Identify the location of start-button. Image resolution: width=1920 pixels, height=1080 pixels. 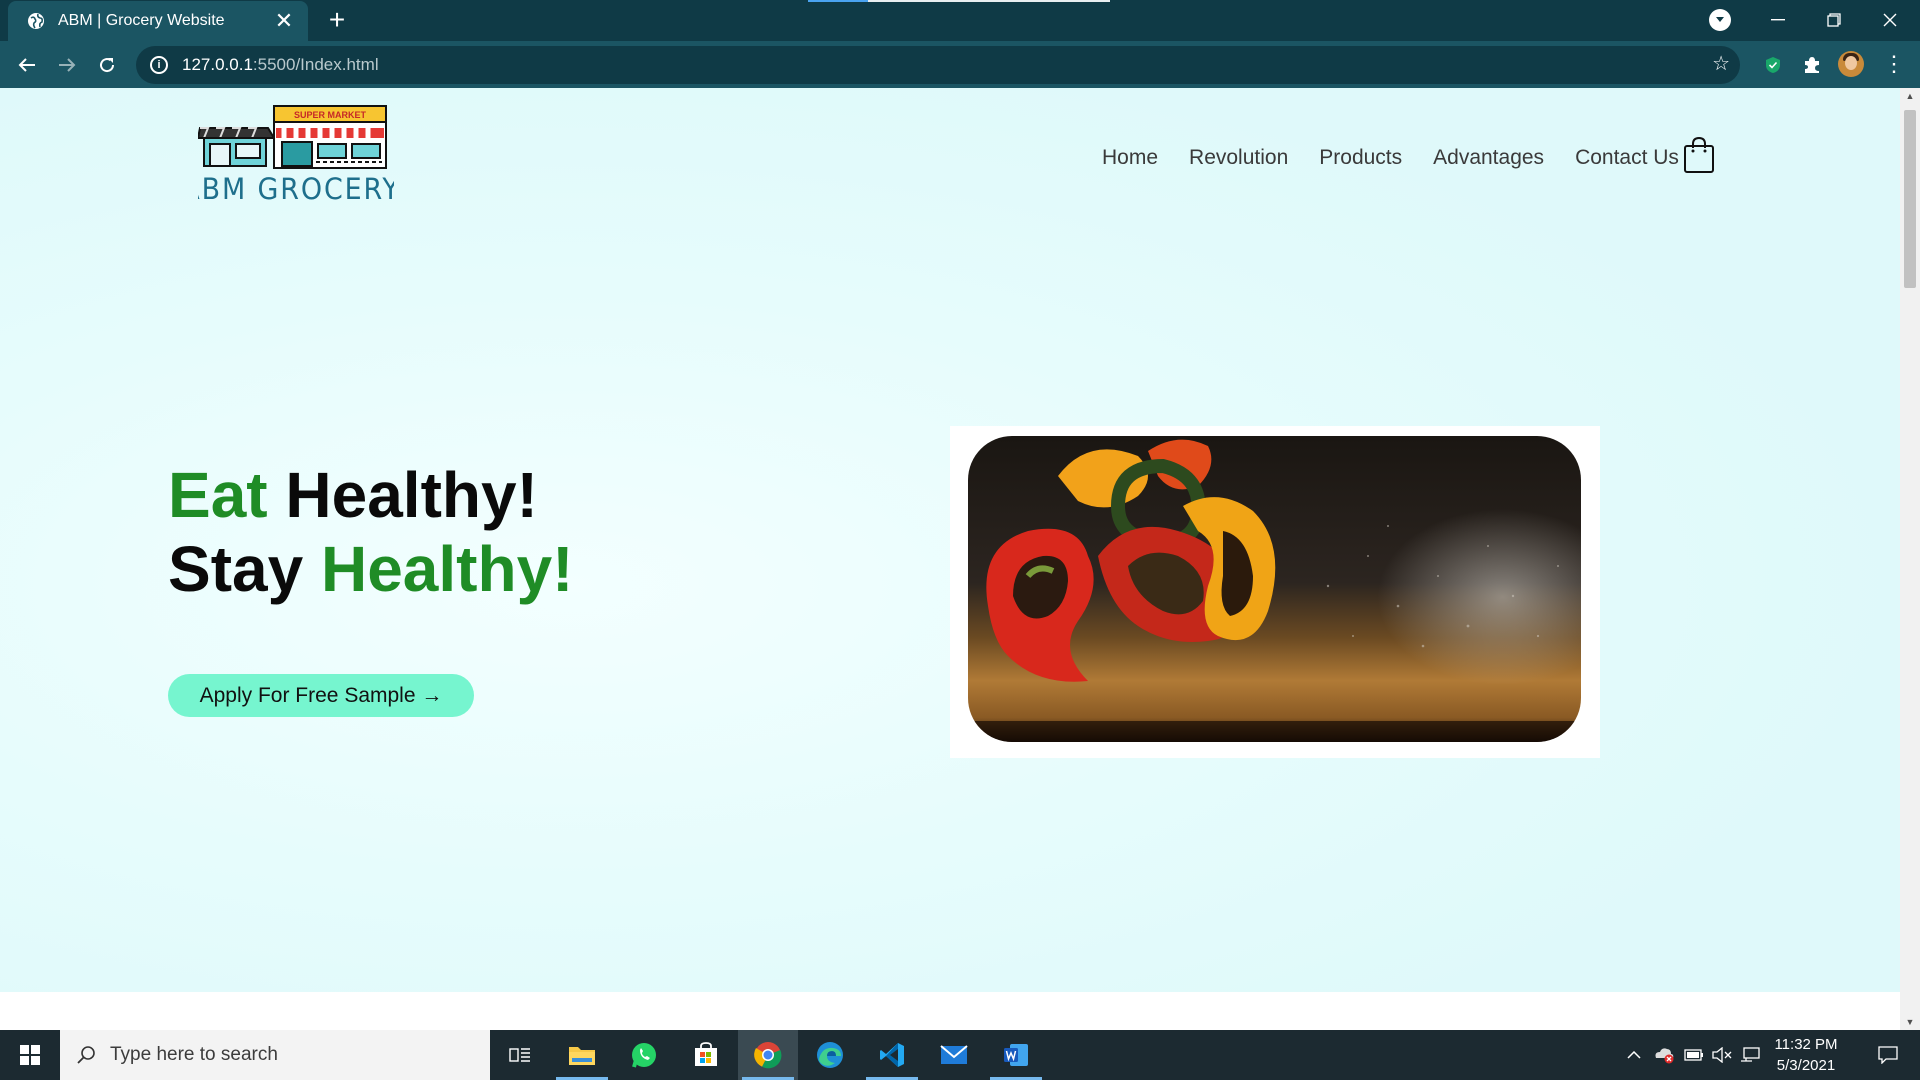
(30, 1055).